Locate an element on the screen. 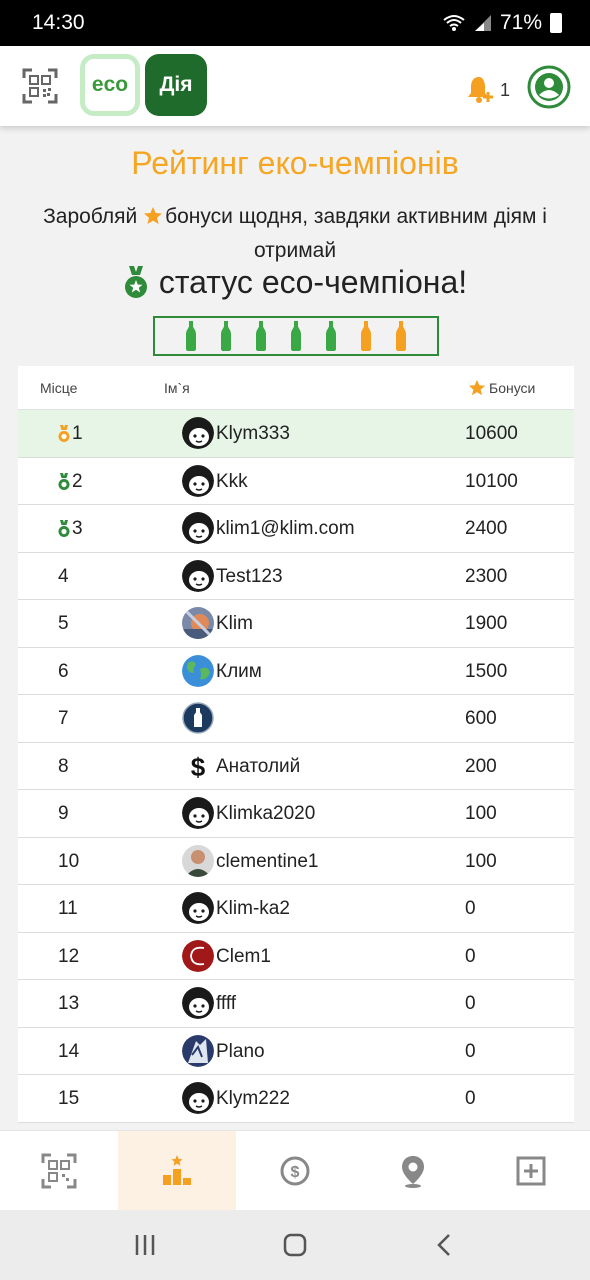 The height and width of the screenshot is (1280, 590). status-time: 14:30 is located at coordinates (58, 22).